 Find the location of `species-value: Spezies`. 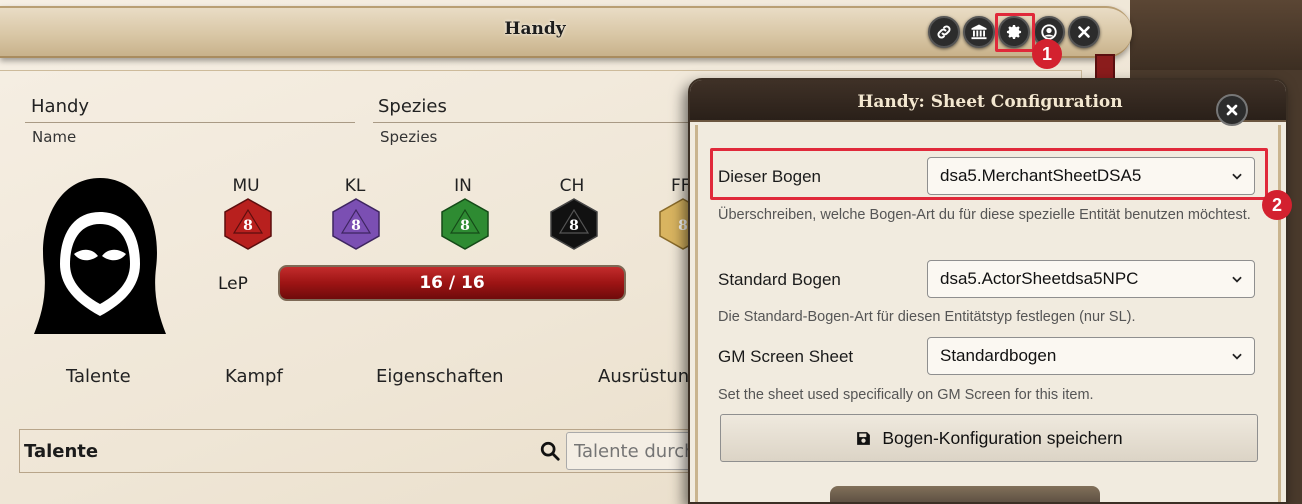

species-value: Spezies is located at coordinates (412, 106).